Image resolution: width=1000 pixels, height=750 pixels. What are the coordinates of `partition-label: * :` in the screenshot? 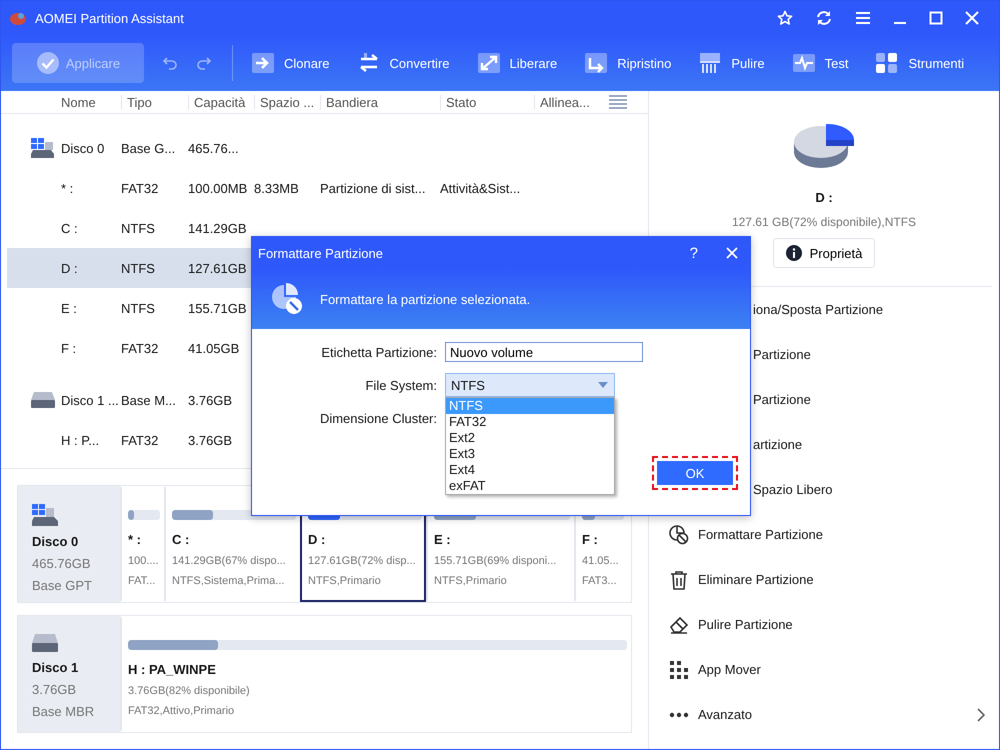 It's located at (135, 539).